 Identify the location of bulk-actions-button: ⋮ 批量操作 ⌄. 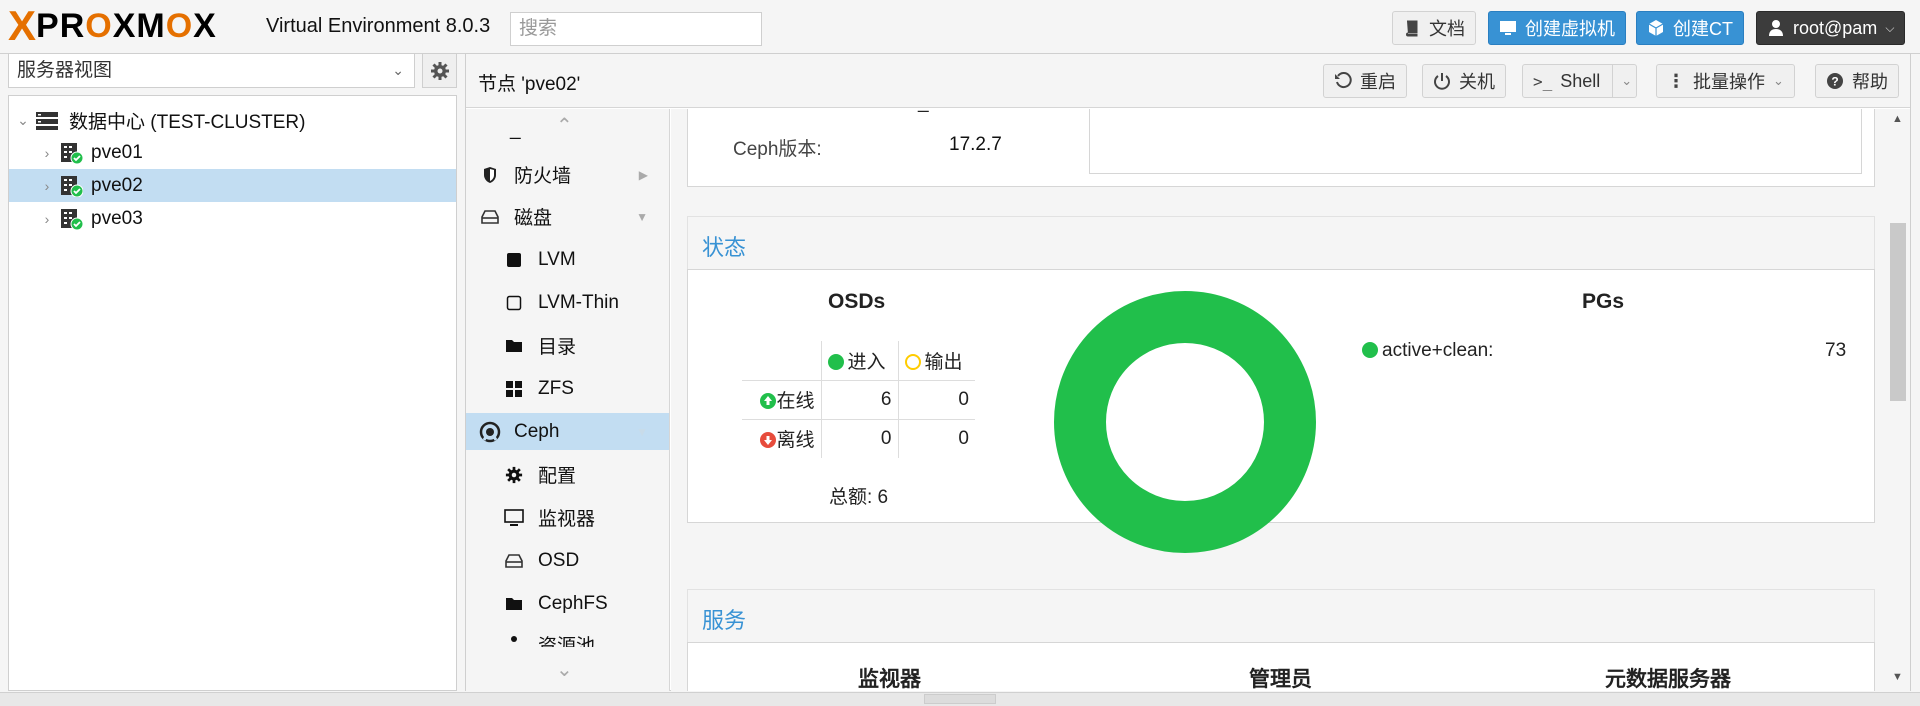
(1725, 81).